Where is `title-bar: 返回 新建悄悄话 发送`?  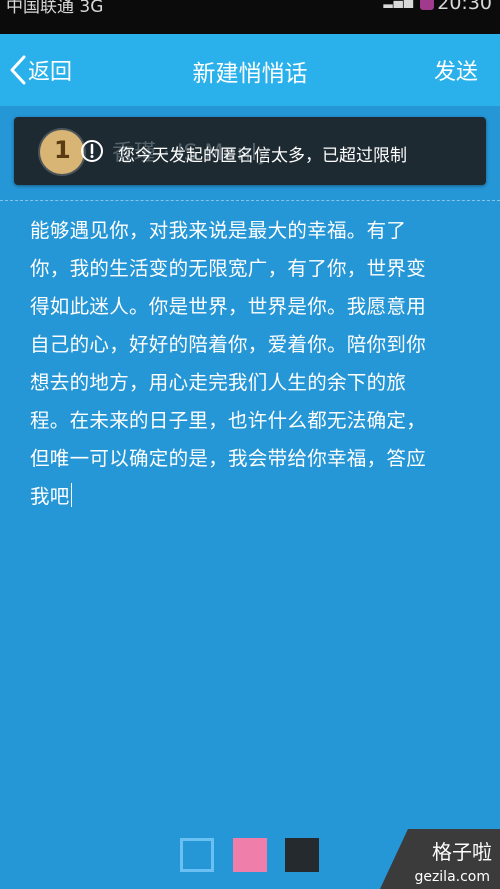 title-bar: 返回 新建悄悄话 发送 is located at coordinates (250, 70).